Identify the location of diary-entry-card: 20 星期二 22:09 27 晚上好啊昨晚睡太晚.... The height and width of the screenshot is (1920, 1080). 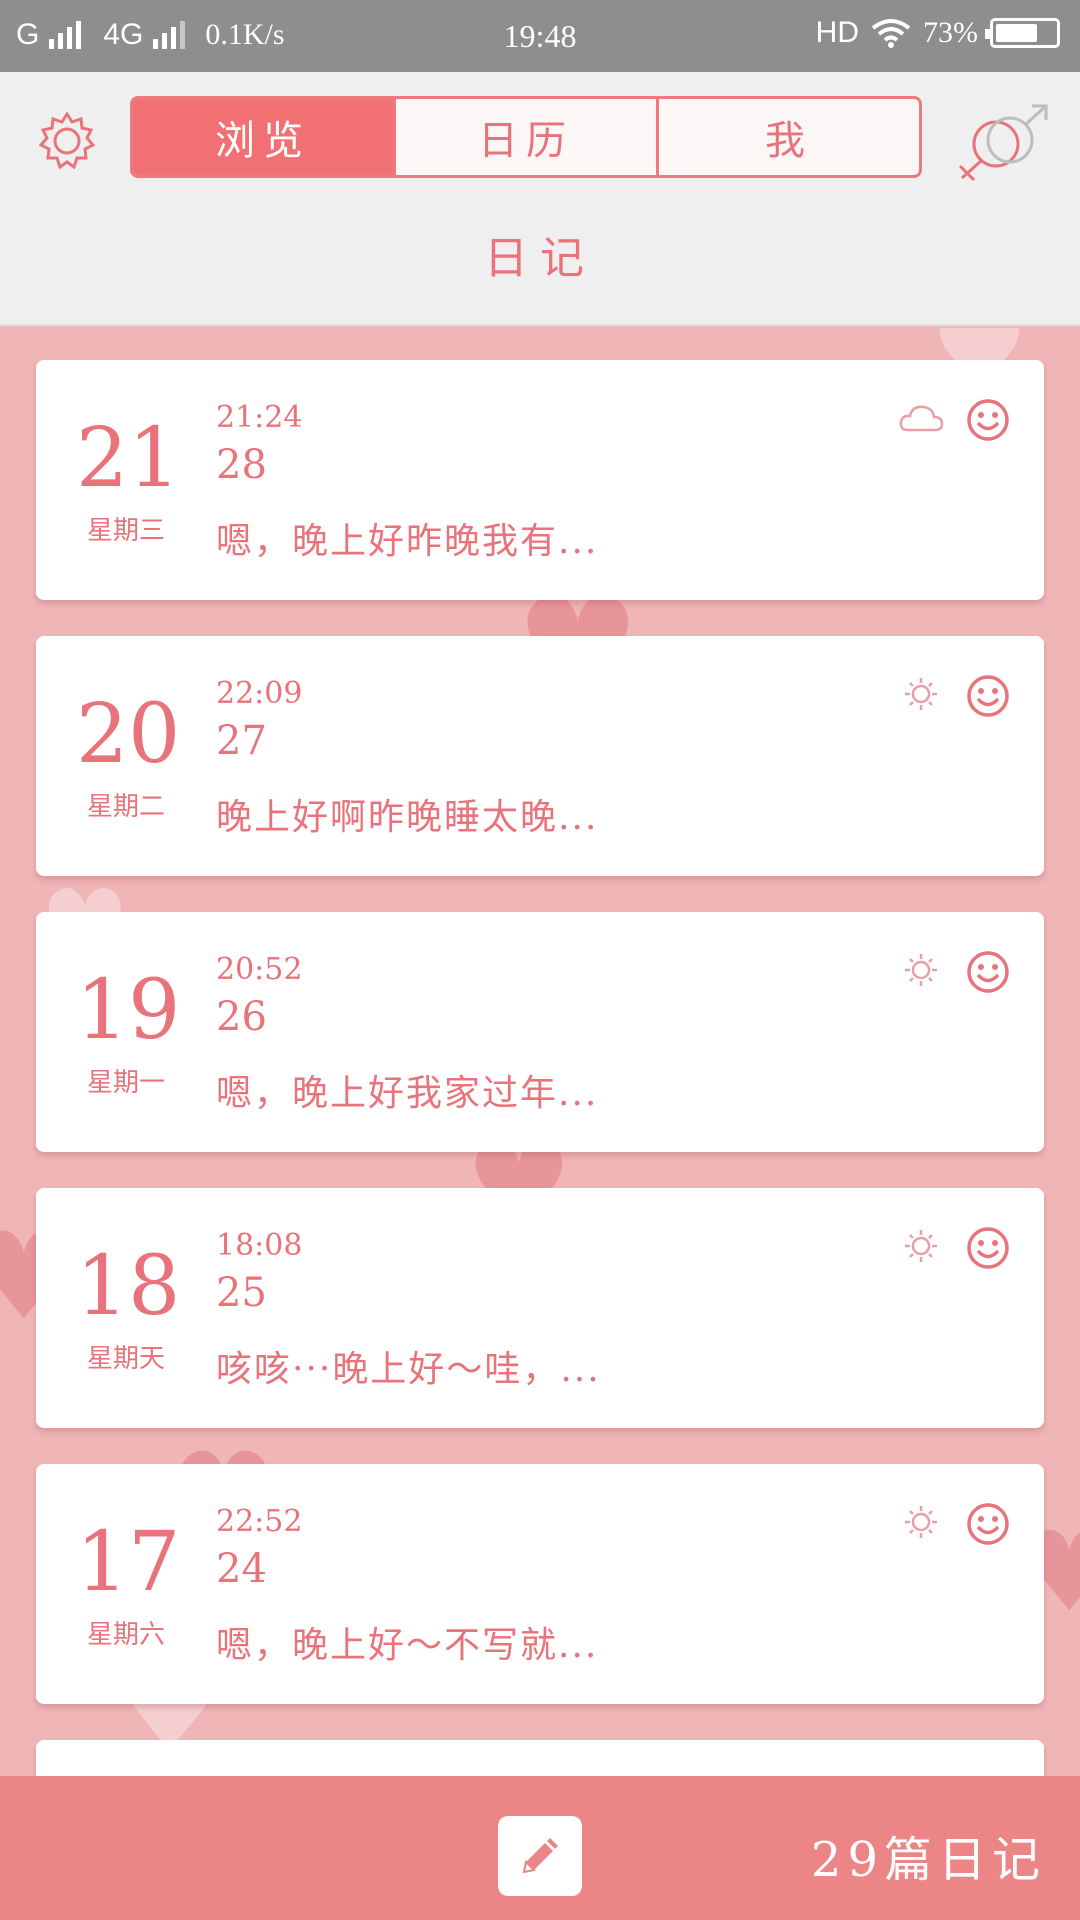
(540, 756).